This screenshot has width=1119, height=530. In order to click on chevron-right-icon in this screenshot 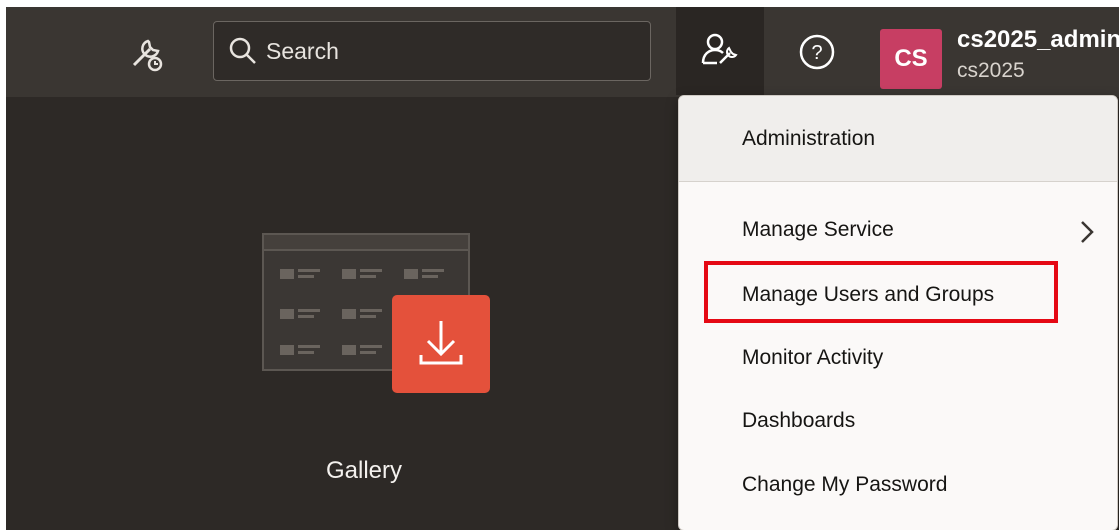, I will do `click(1087, 232)`.